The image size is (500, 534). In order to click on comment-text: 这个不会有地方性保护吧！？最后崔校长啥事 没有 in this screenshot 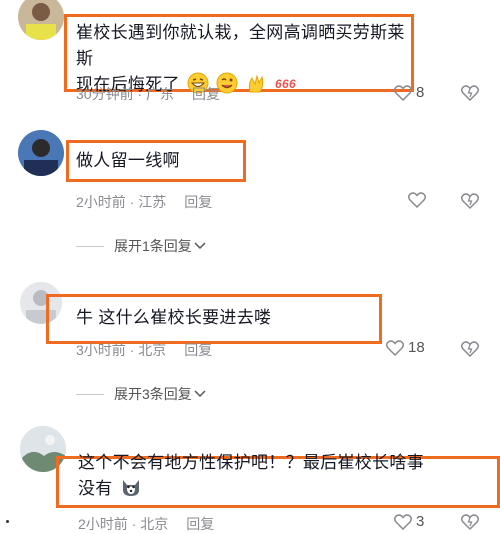, I will do `click(288, 476)`.